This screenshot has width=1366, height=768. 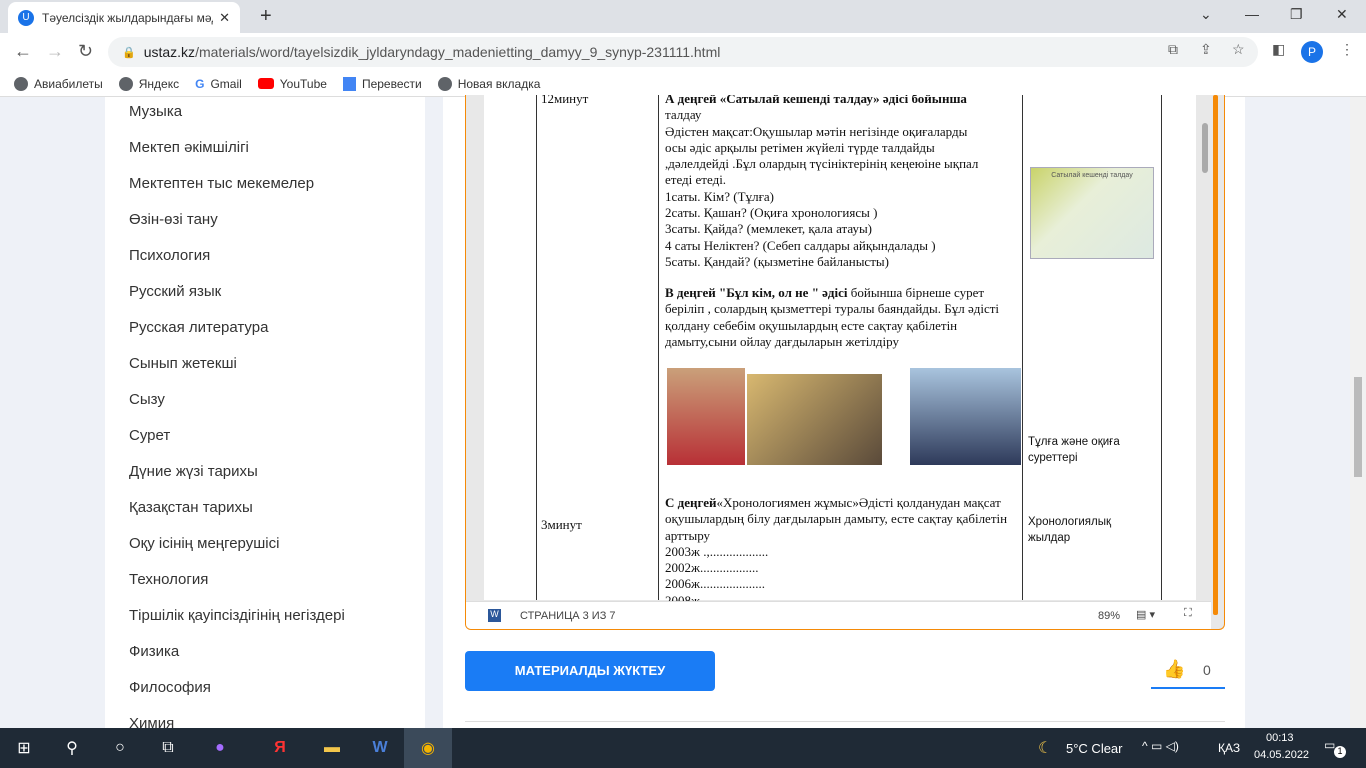 I want to click on reload-icon: ↻, so click(x=85, y=51).